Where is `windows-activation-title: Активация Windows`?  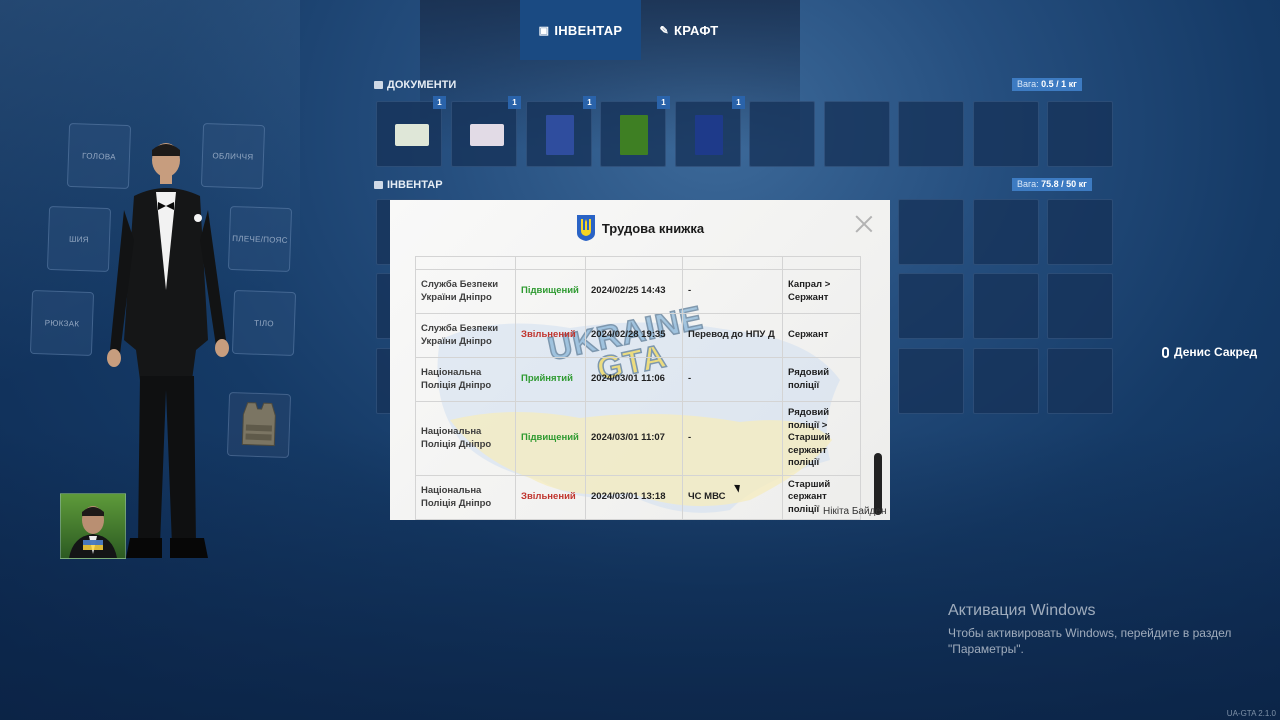 windows-activation-title: Активация Windows is located at coordinates (1022, 610).